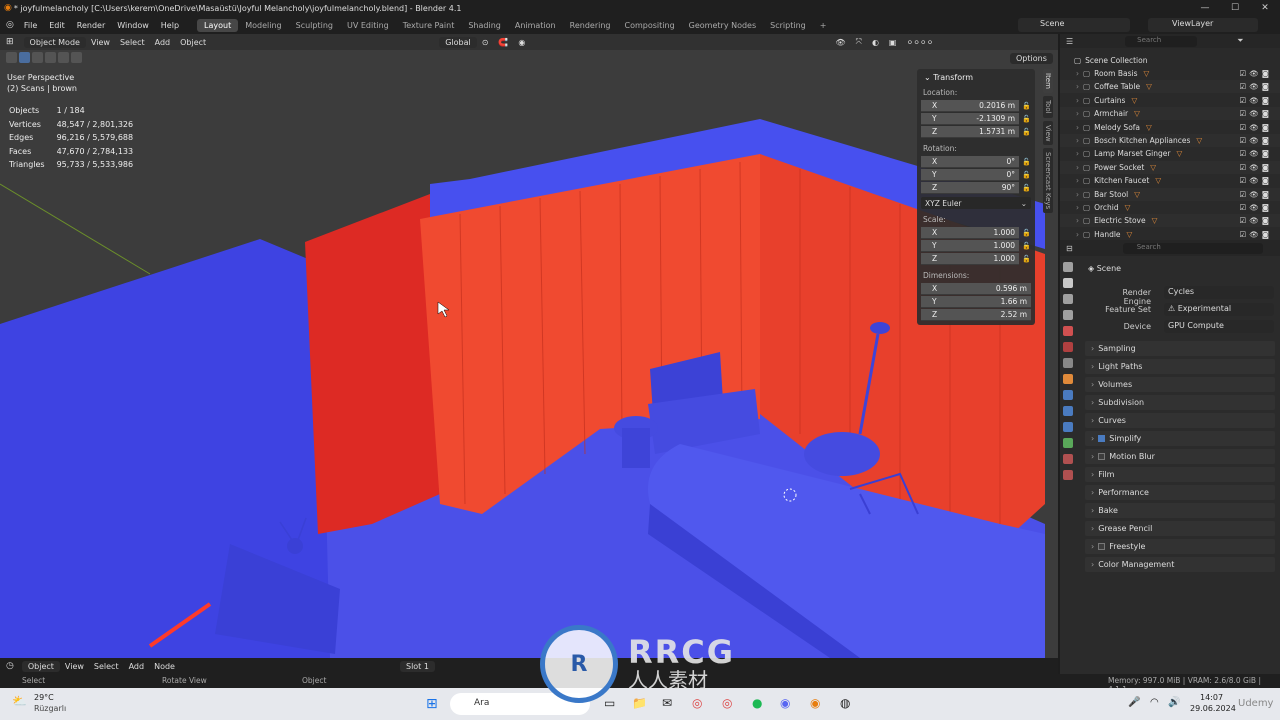 This screenshot has height=720, width=1280. What do you see at coordinates (976, 288) in the screenshot?
I see `dimensions-x-field: X 0.596 m` at bounding box center [976, 288].